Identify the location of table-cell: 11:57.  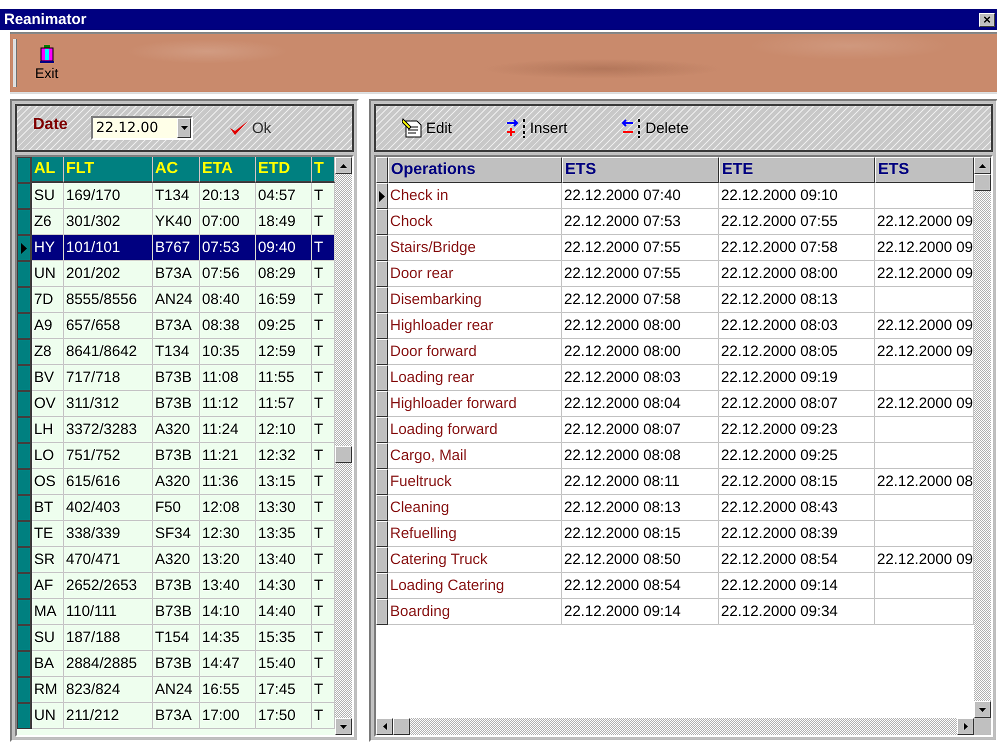
(284, 404).